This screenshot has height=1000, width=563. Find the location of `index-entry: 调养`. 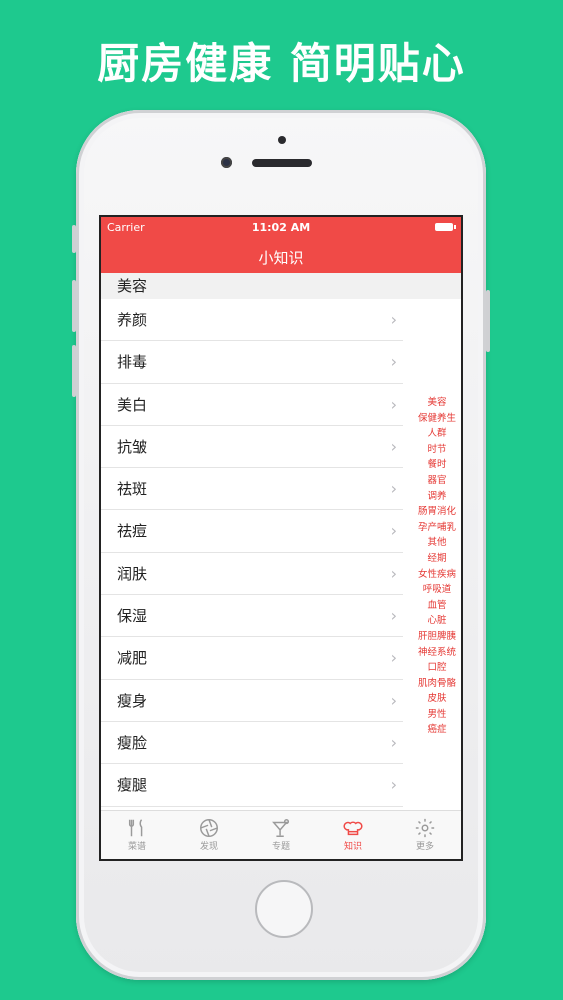

index-entry: 调养 is located at coordinates (437, 497).